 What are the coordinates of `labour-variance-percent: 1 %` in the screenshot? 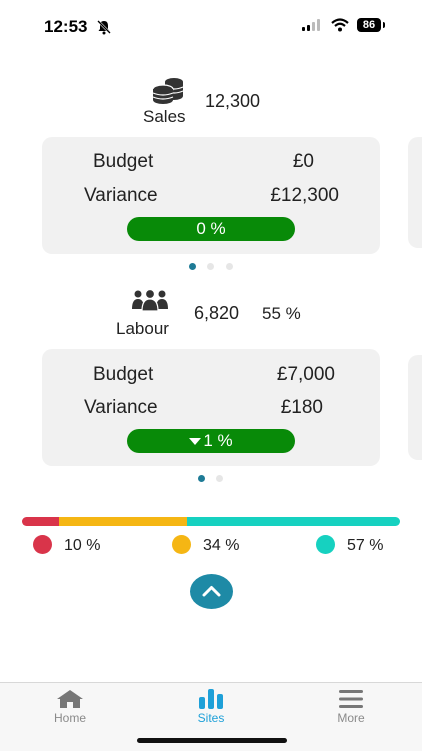 It's located at (218, 440).